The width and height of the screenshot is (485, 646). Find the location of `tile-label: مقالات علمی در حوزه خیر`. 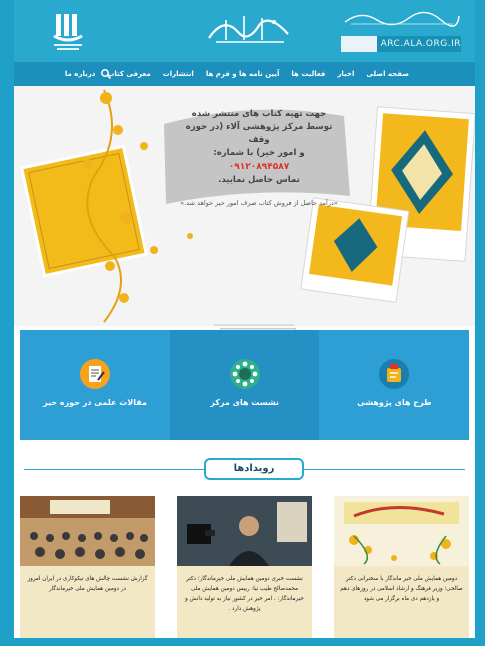

tile-label: مقالات علمی در حوزه خیر is located at coordinates (95, 402).